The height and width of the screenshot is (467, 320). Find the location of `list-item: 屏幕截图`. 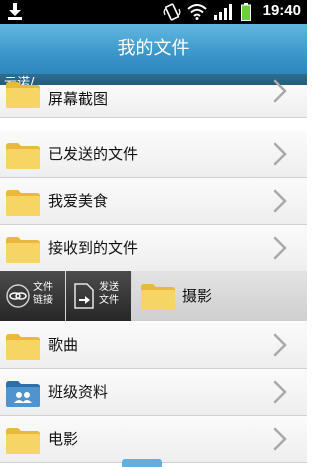

list-item: 屏幕截图 is located at coordinates (153, 98).